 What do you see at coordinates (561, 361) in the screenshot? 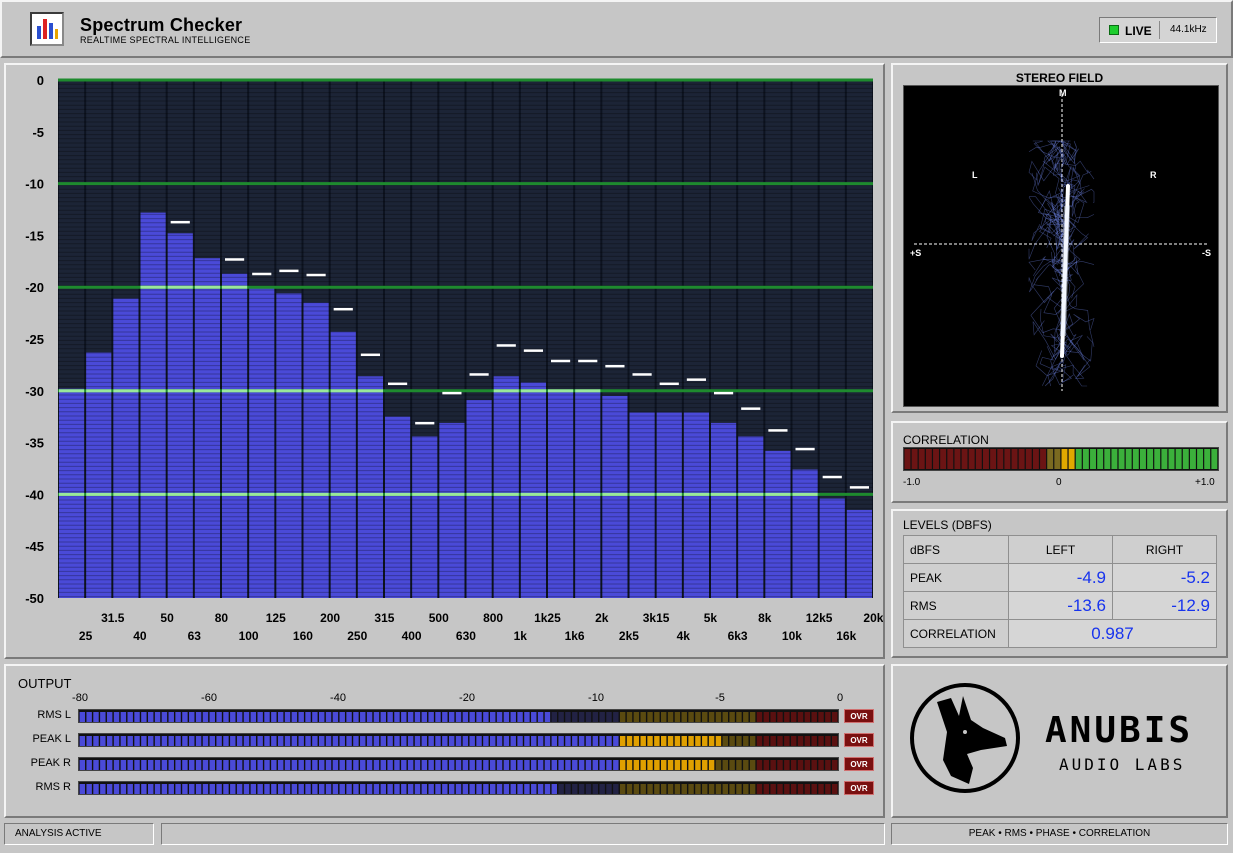
I see `peak-hold-1k6` at bounding box center [561, 361].